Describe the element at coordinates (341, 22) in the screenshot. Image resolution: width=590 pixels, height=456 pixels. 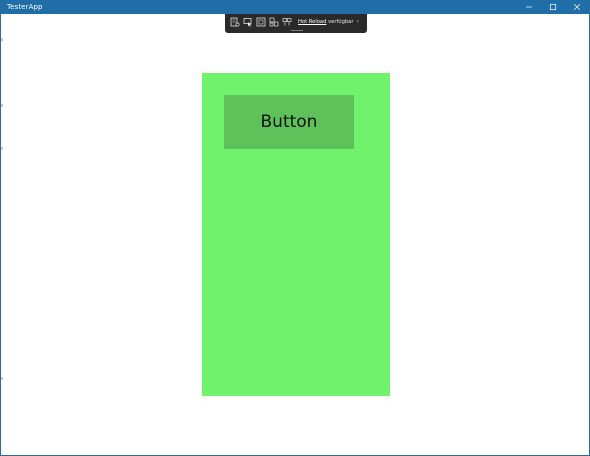
I see `hot-reload-availability: verfügbar` at that location.